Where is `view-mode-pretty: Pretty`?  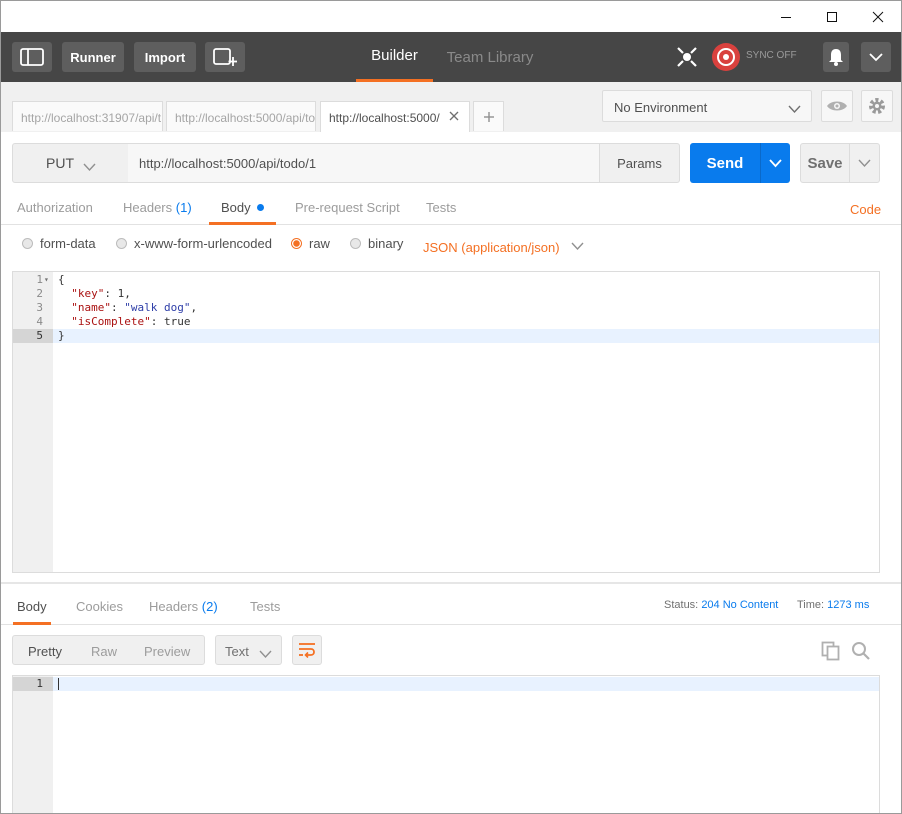
view-mode-pretty: Pretty is located at coordinates (45, 651).